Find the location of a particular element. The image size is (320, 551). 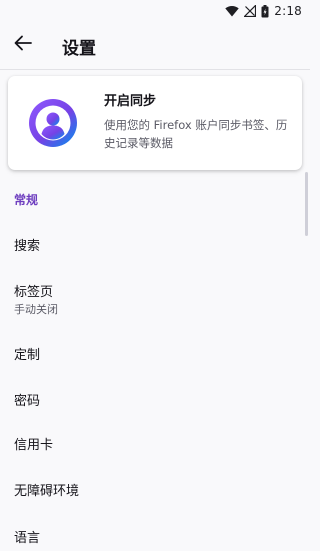

status-icons: 2:18 is located at coordinates (263, 11).